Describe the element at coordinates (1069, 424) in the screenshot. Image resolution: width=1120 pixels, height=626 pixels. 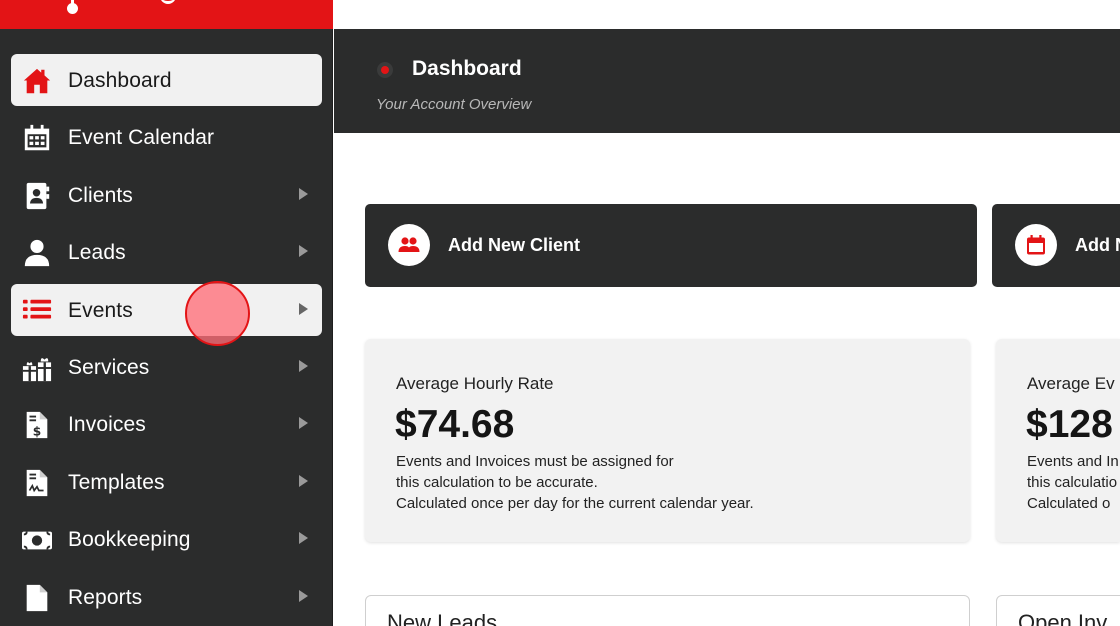
I see `stat-value: $128` at that location.